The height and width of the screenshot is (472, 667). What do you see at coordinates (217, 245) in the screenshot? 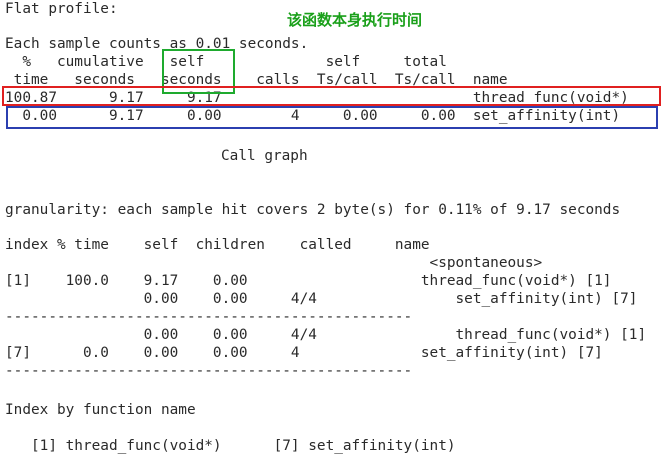
I see `call-graph-header: index % time self children called name` at bounding box center [217, 245].